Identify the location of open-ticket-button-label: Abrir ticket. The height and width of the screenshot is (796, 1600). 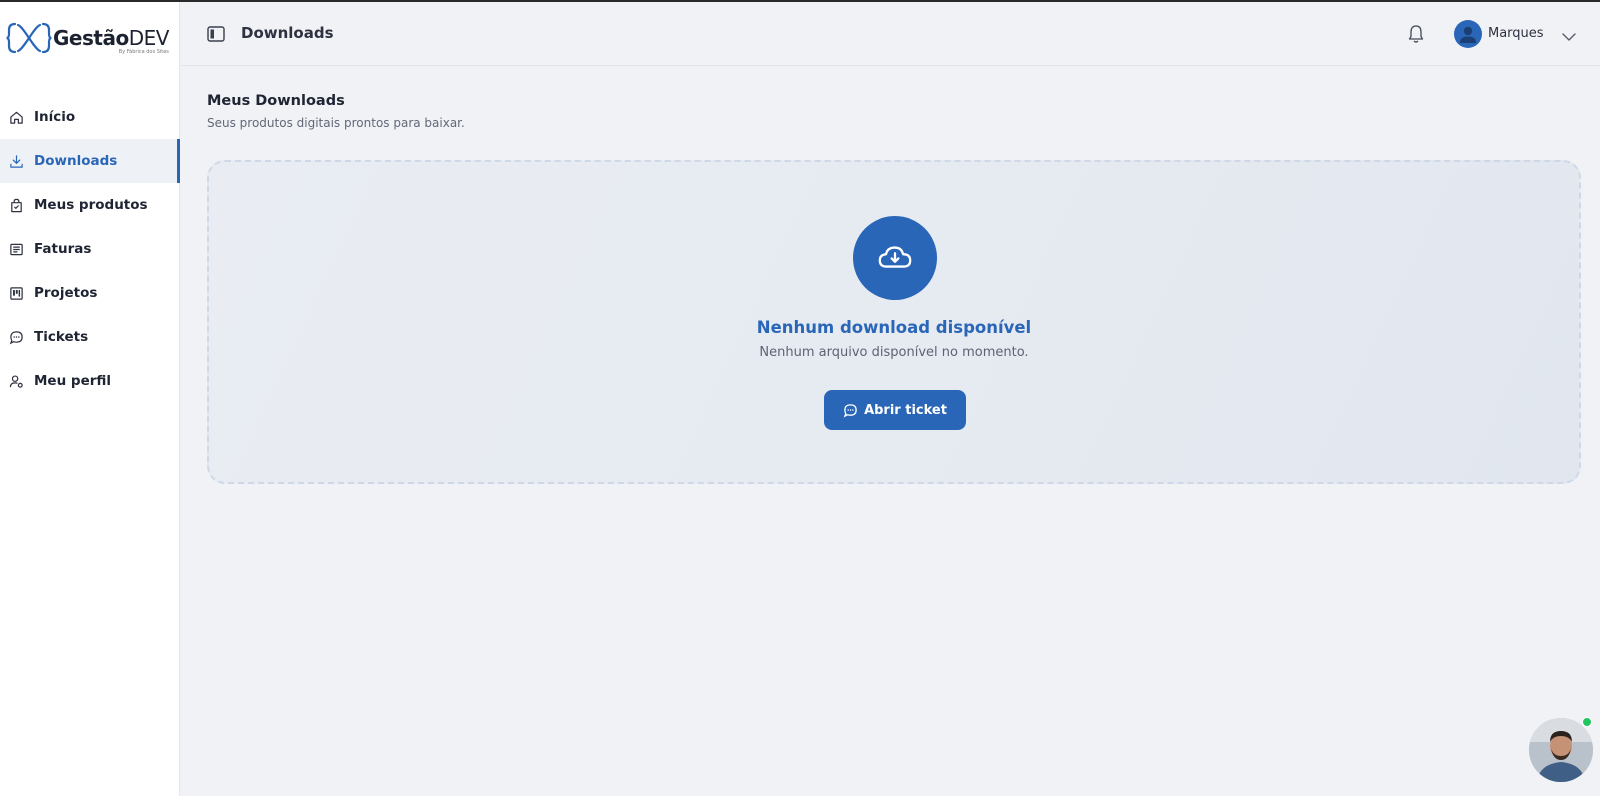
(905, 410).